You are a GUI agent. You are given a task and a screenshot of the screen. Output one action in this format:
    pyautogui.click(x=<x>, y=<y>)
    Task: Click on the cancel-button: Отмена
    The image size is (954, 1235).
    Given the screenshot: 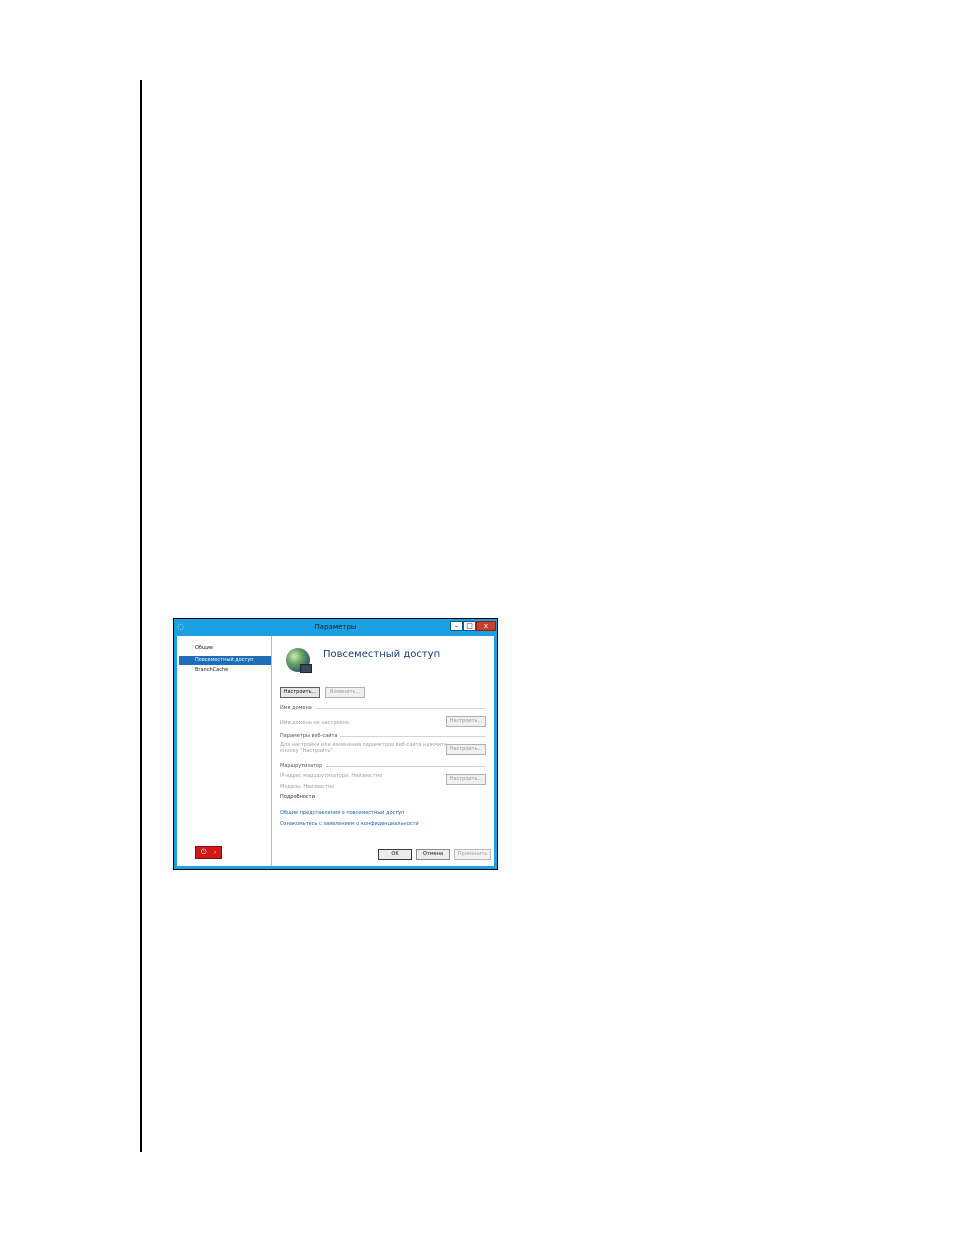 What is the action you would take?
    pyautogui.click(x=433, y=854)
    